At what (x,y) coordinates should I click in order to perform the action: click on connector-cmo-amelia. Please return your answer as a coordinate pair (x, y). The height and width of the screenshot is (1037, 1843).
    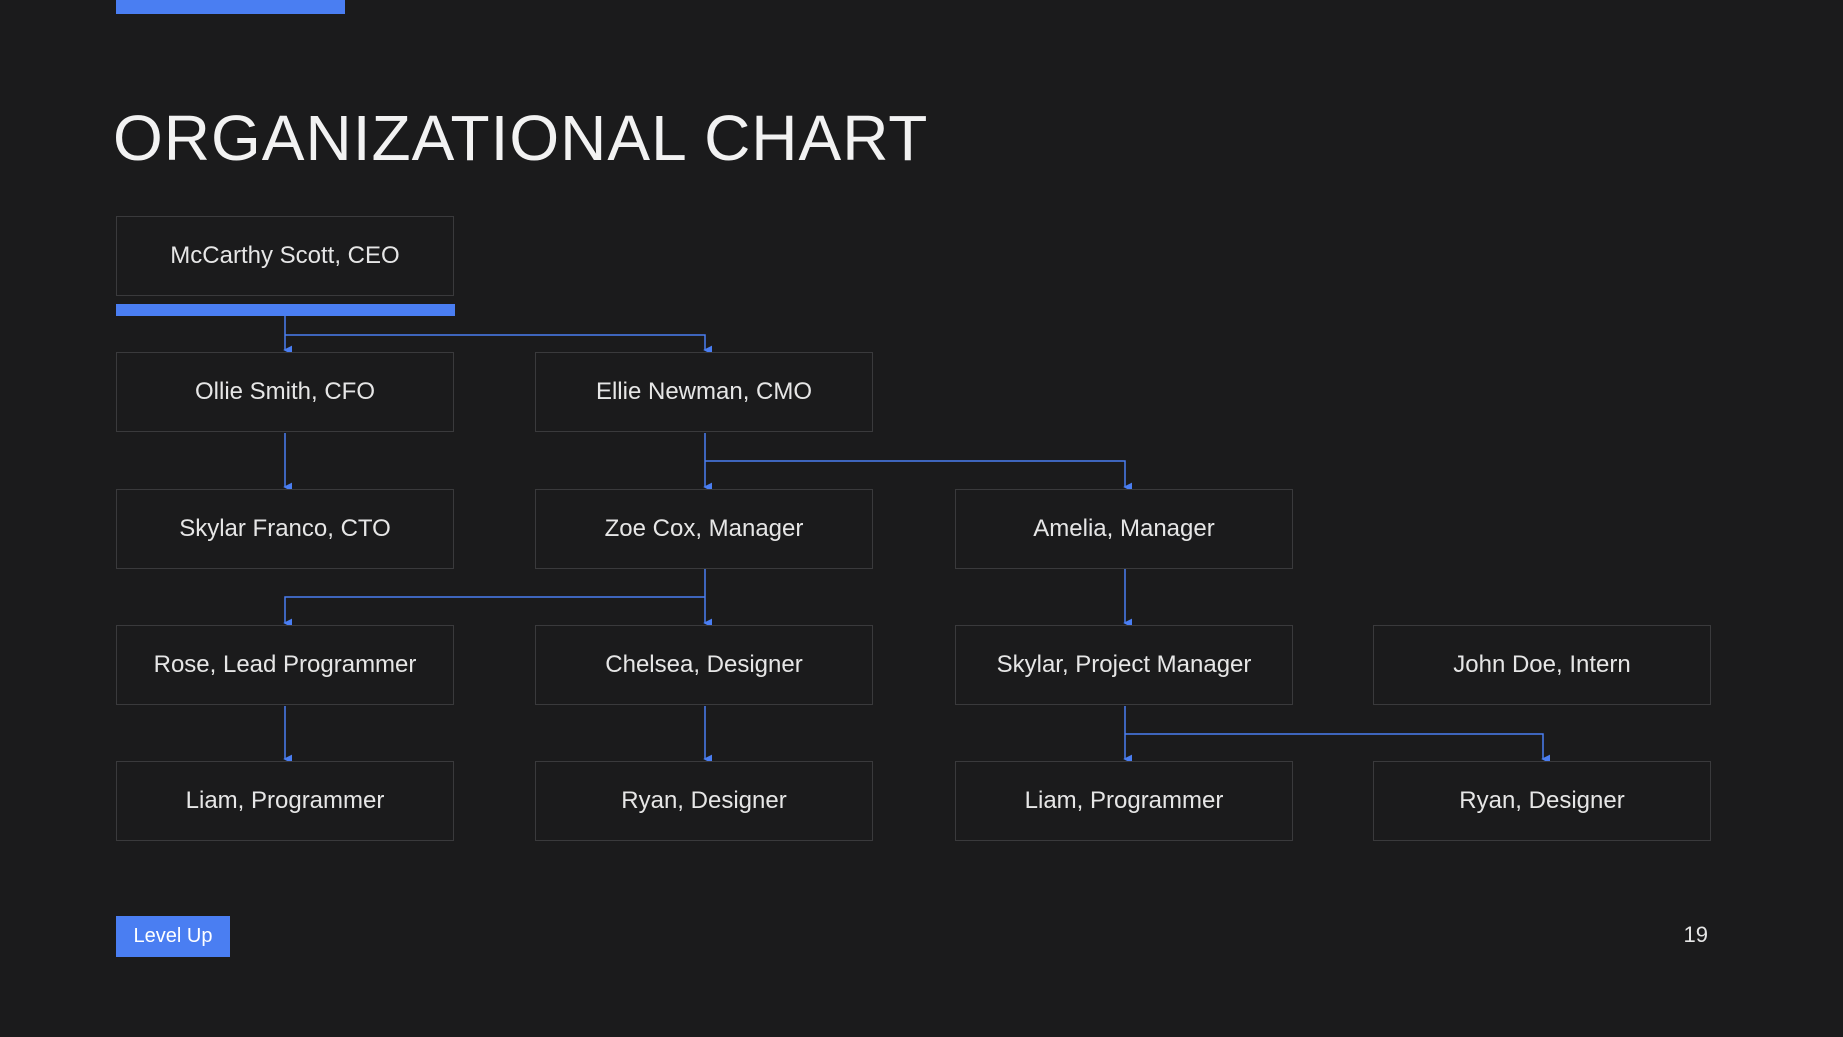
    Looking at the image, I should click on (919, 476).